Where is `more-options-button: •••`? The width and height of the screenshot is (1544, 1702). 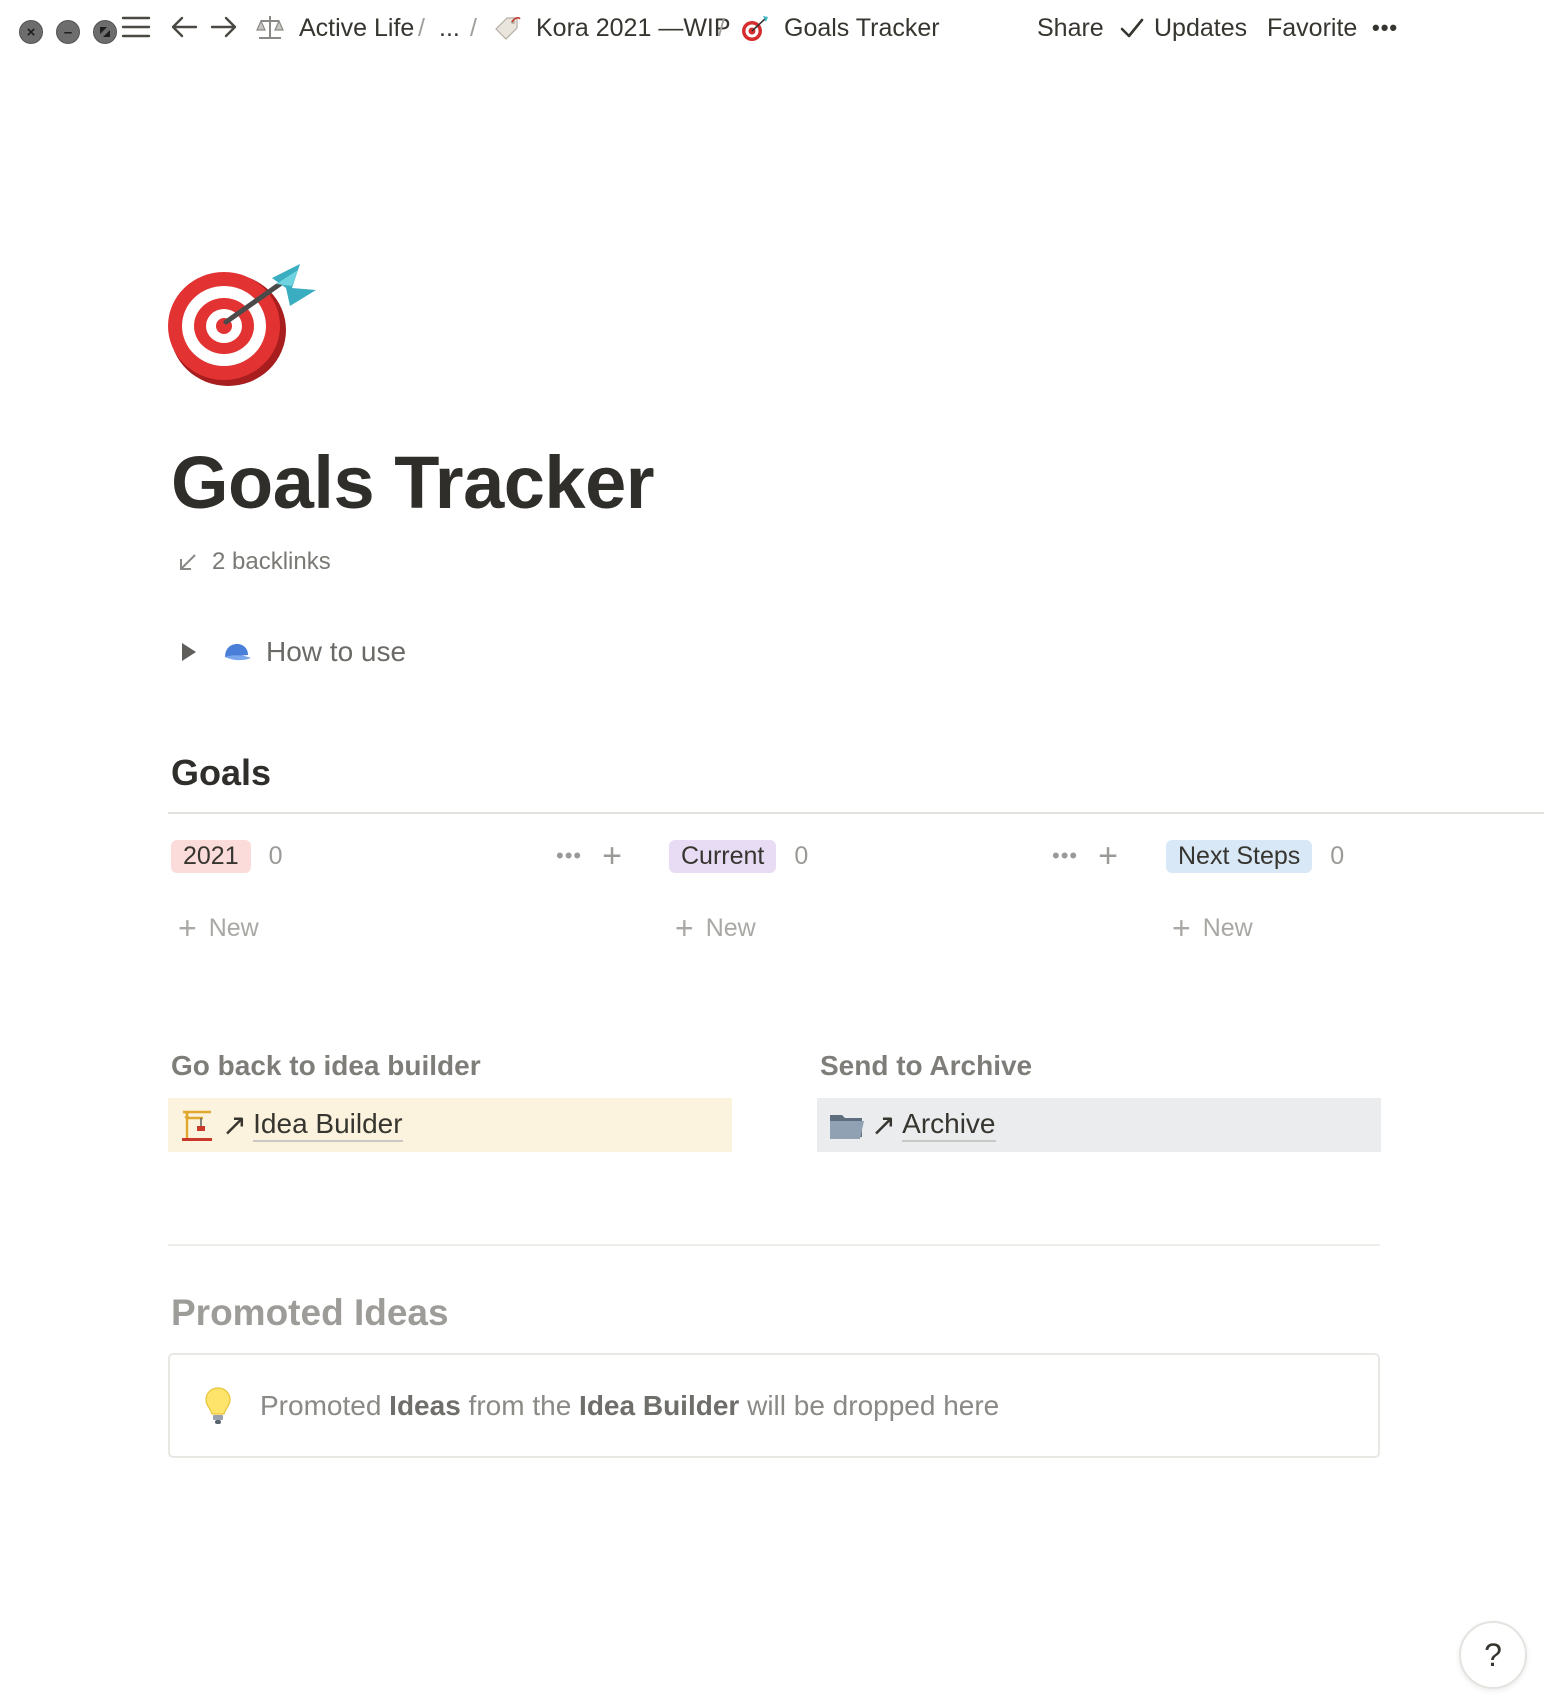
more-options-button: ••• is located at coordinates (1385, 28).